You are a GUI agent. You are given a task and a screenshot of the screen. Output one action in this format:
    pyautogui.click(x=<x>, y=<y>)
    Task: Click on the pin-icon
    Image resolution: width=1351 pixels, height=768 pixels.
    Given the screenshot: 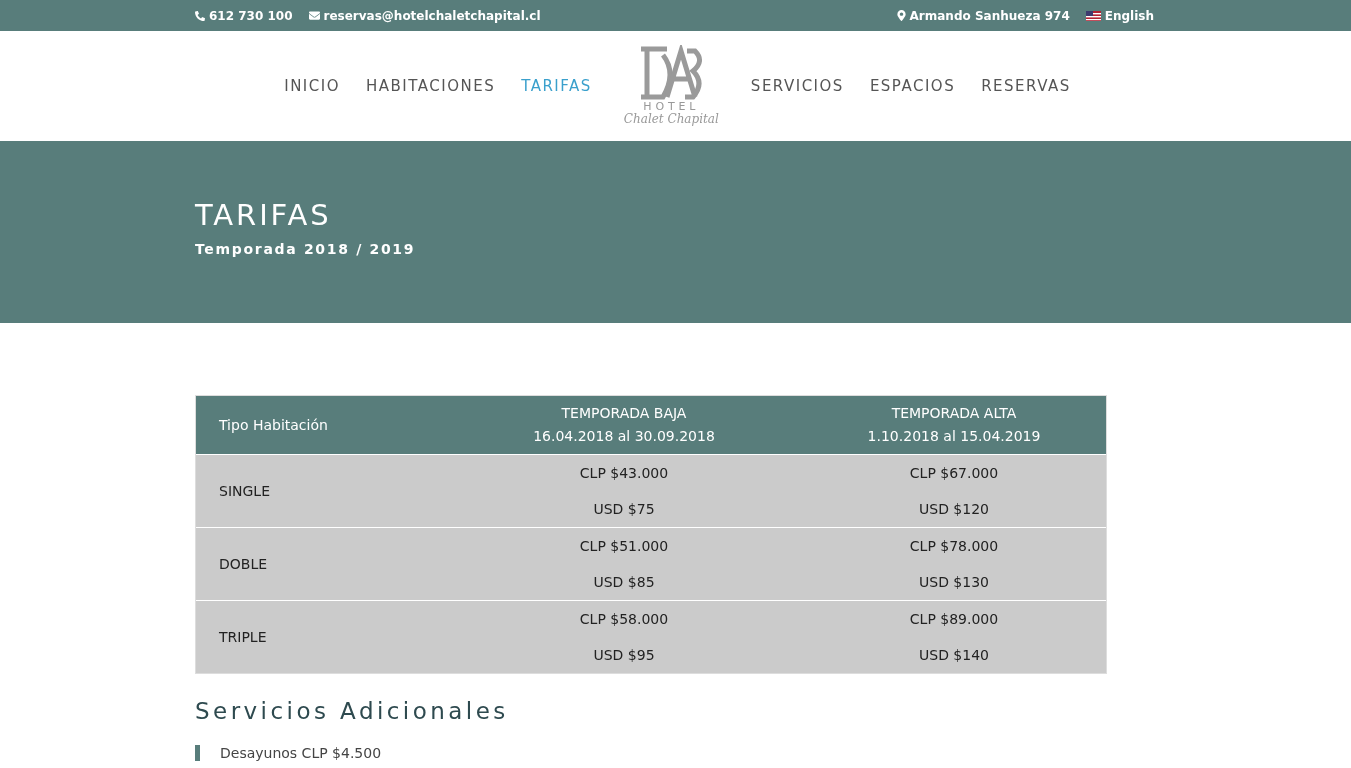 What is the action you would take?
    pyautogui.click(x=901, y=15)
    